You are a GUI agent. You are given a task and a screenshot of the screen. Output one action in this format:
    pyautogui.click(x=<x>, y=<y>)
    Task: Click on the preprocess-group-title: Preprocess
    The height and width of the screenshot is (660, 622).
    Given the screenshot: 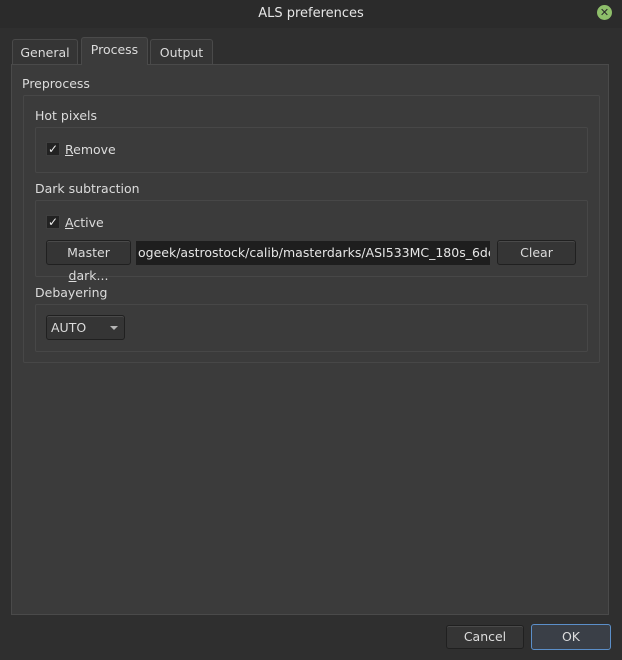 What is the action you would take?
    pyautogui.click(x=56, y=83)
    